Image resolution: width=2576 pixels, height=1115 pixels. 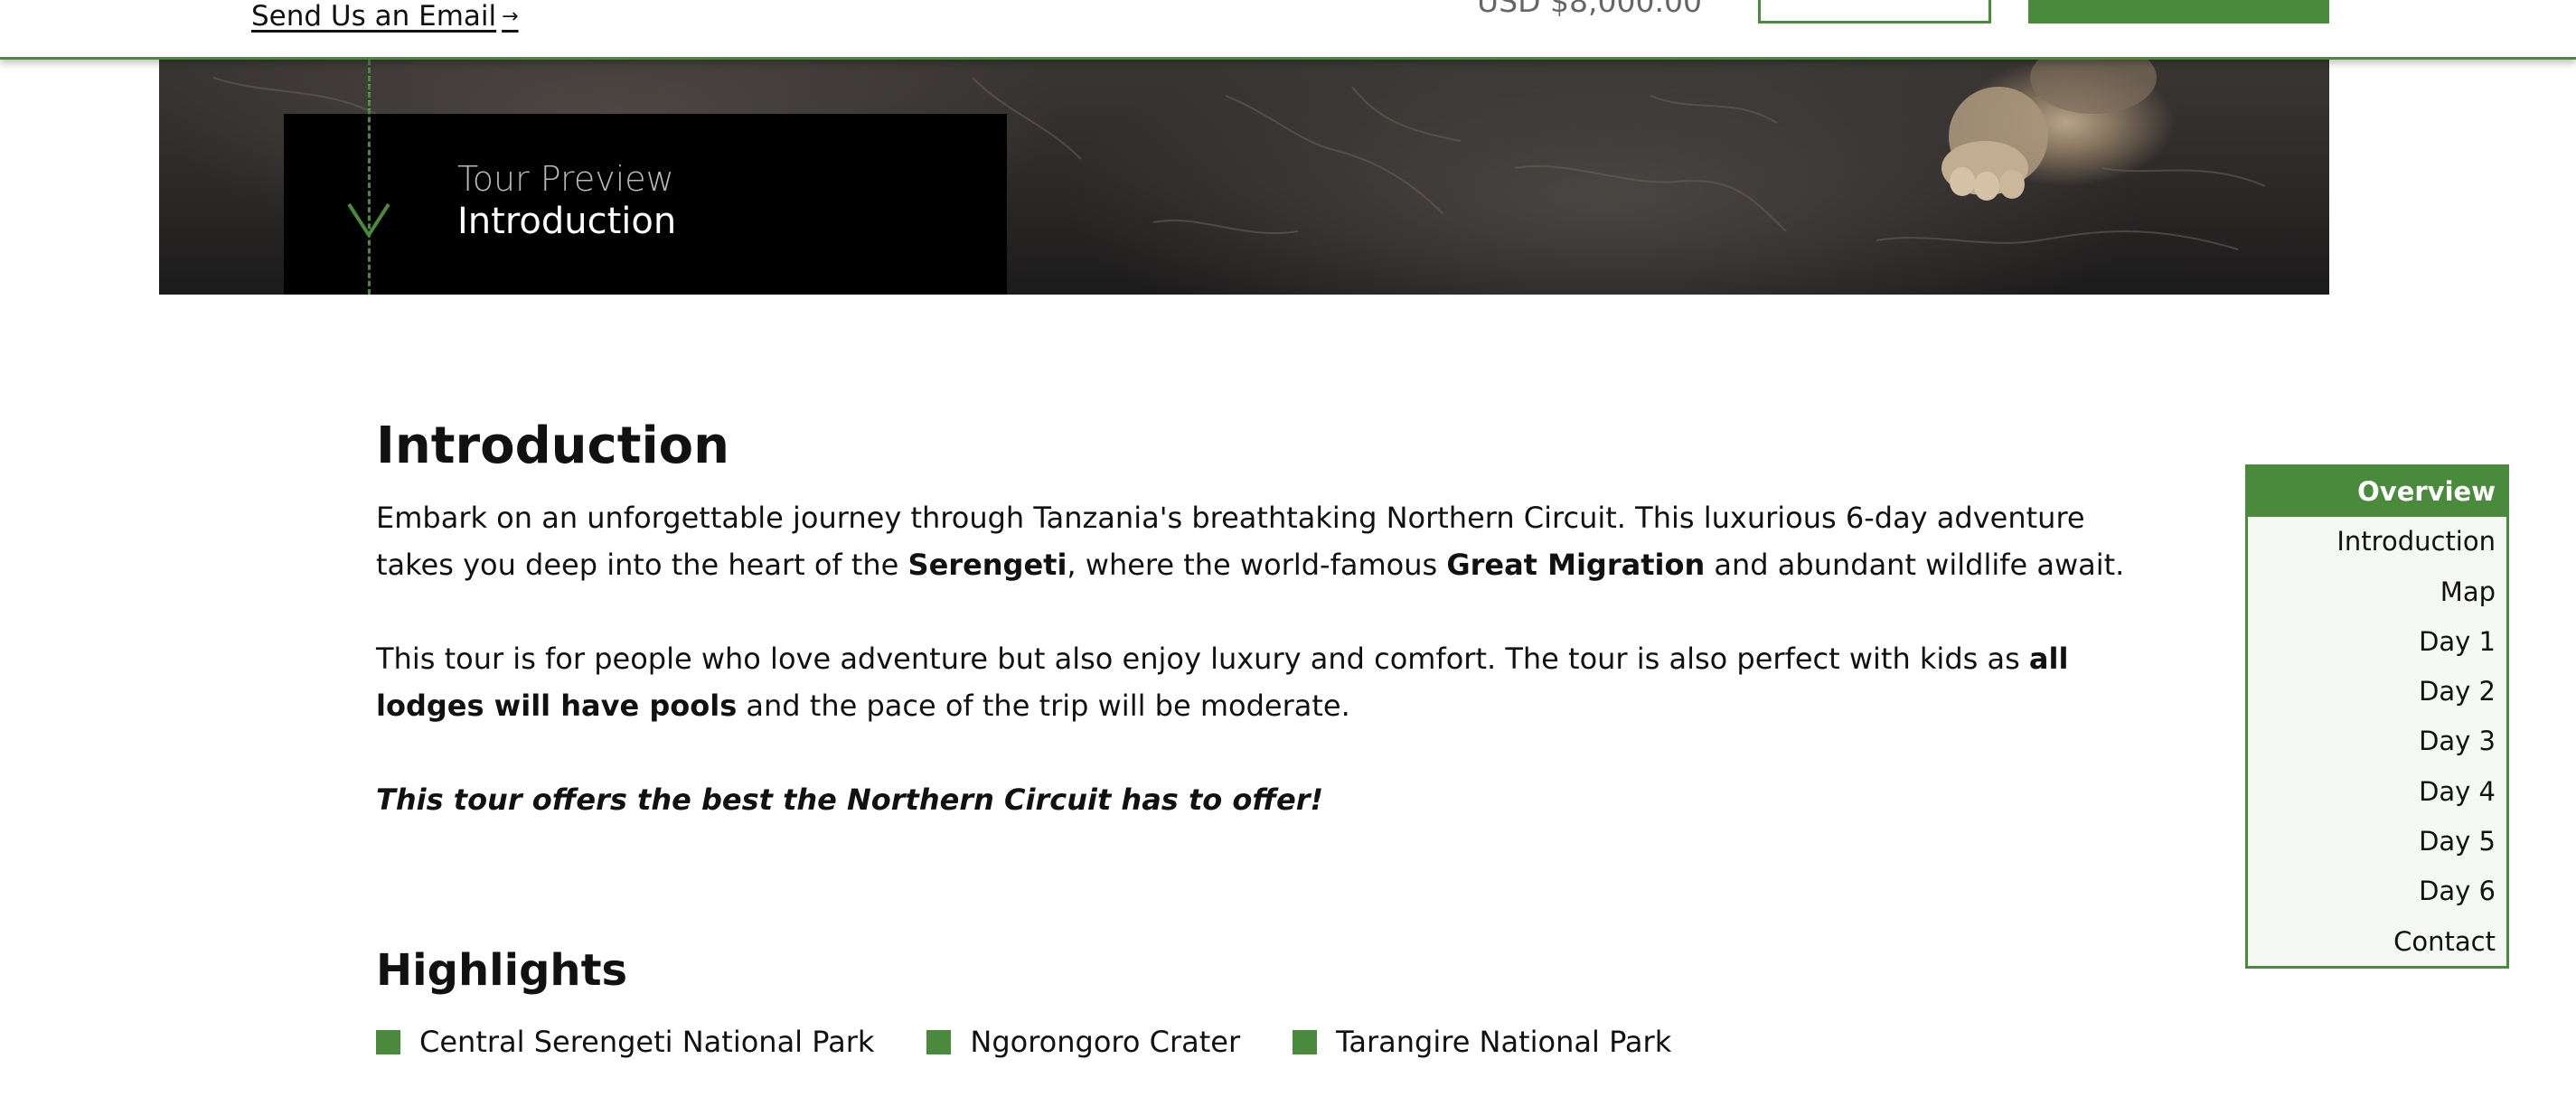 I want to click on nav-item-day-6: Day 6, so click(x=2377, y=891).